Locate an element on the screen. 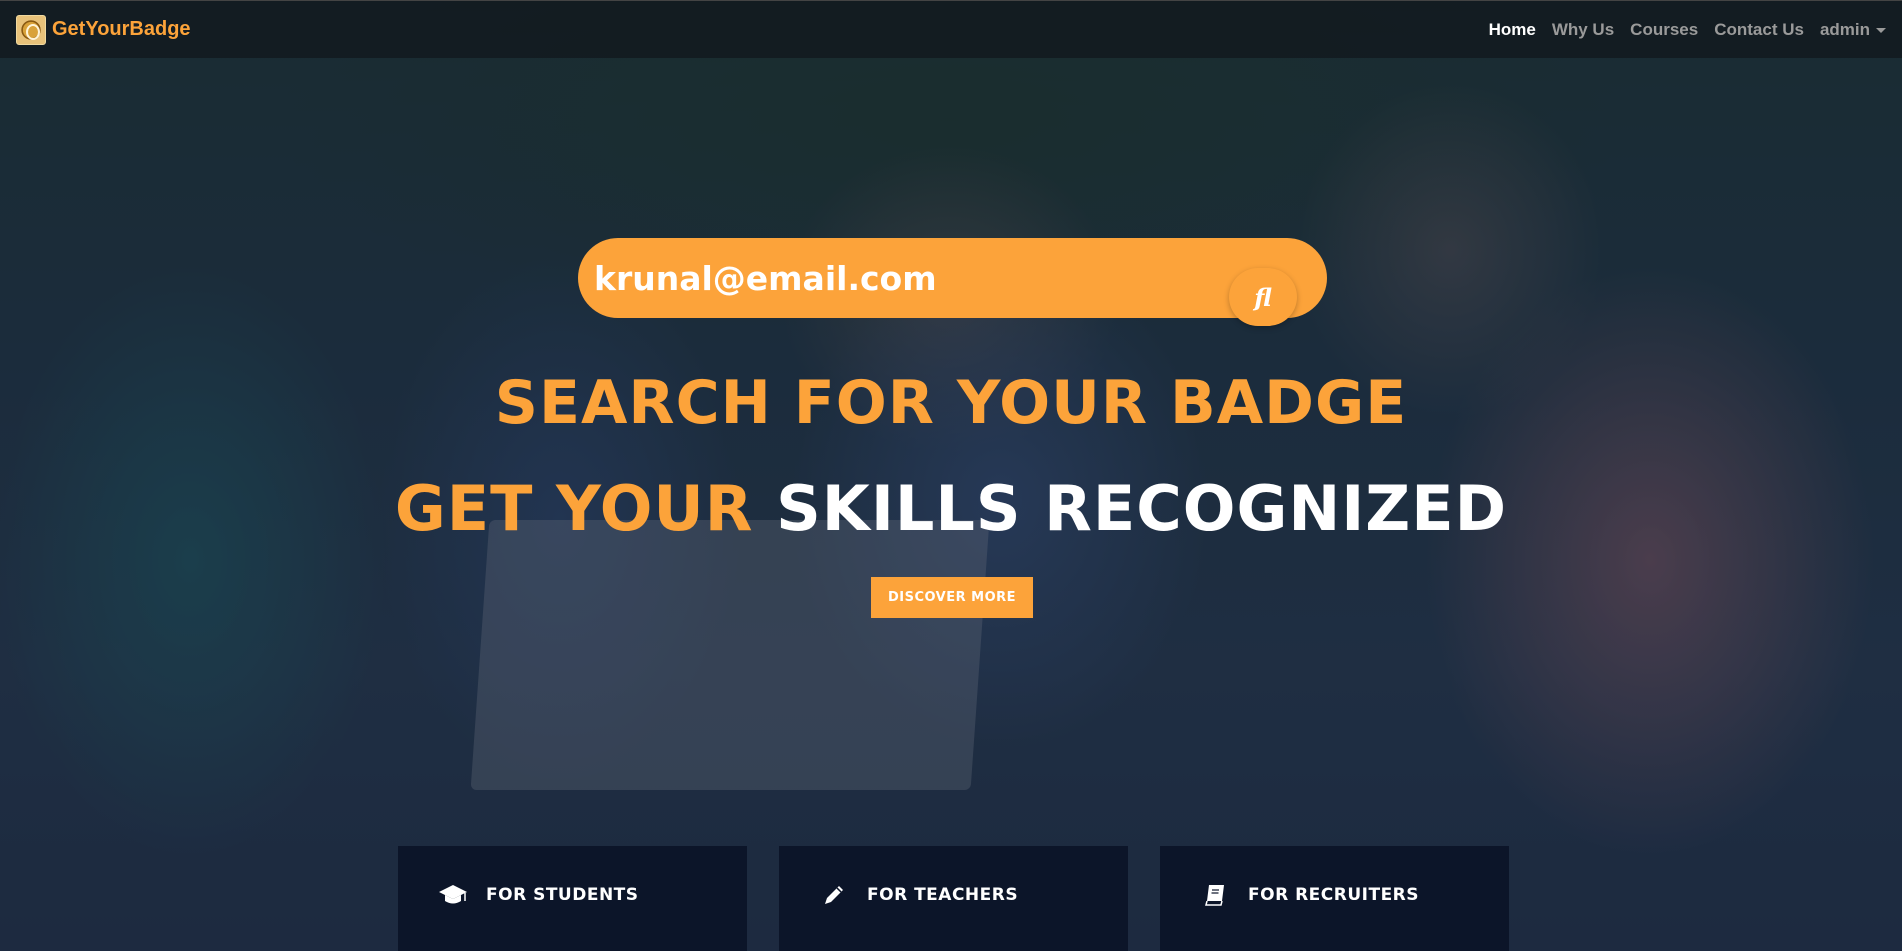  search-icon: fl is located at coordinates (1263, 297).